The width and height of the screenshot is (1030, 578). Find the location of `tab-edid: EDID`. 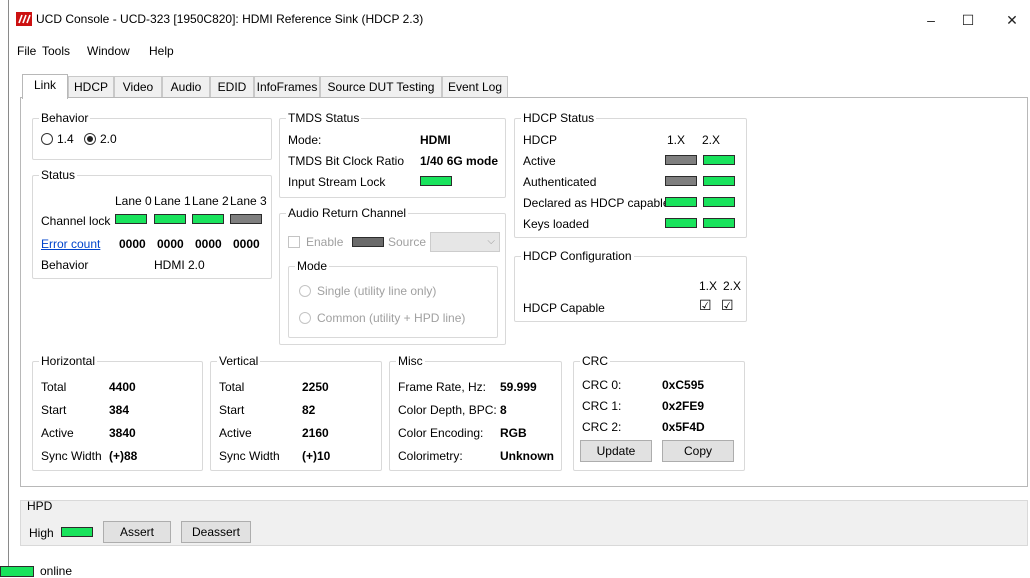

tab-edid: EDID is located at coordinates (232, 87).